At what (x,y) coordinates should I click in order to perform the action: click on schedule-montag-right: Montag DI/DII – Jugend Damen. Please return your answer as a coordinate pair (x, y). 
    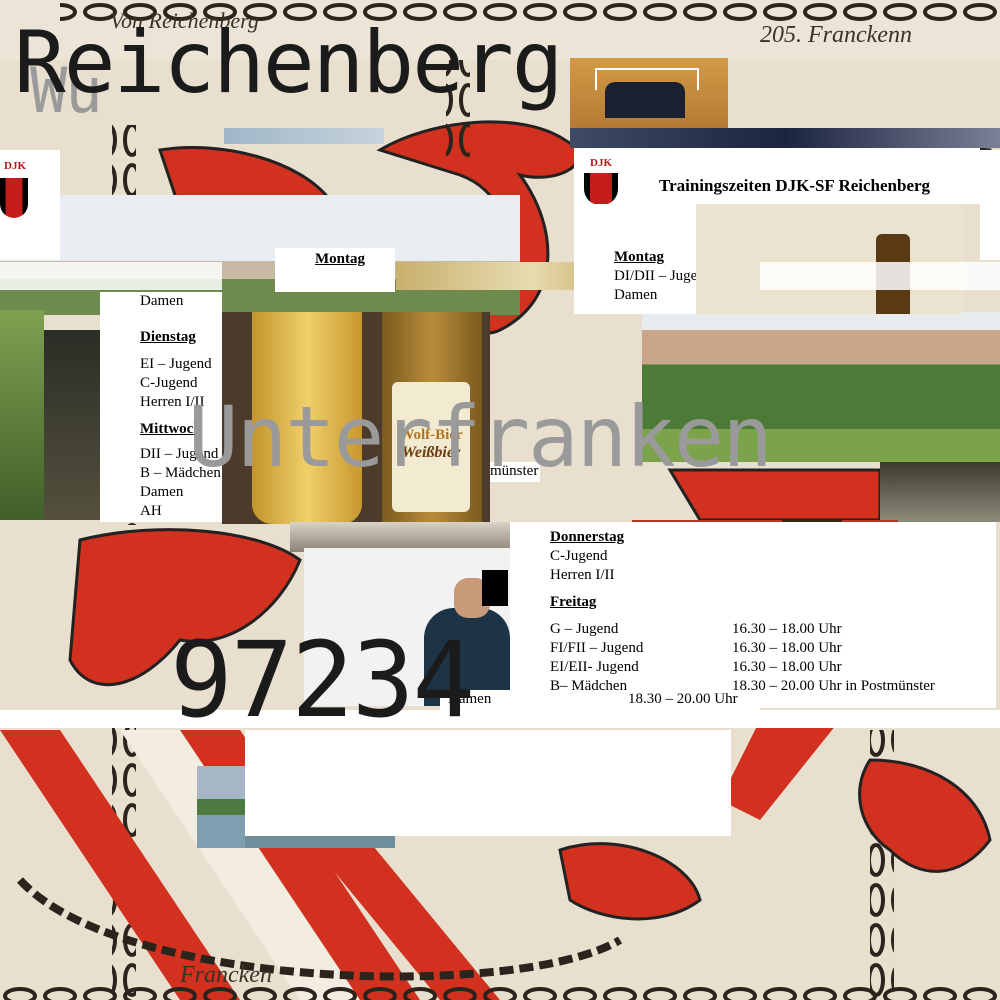
    Looking at the image, I should click on (635, 259).